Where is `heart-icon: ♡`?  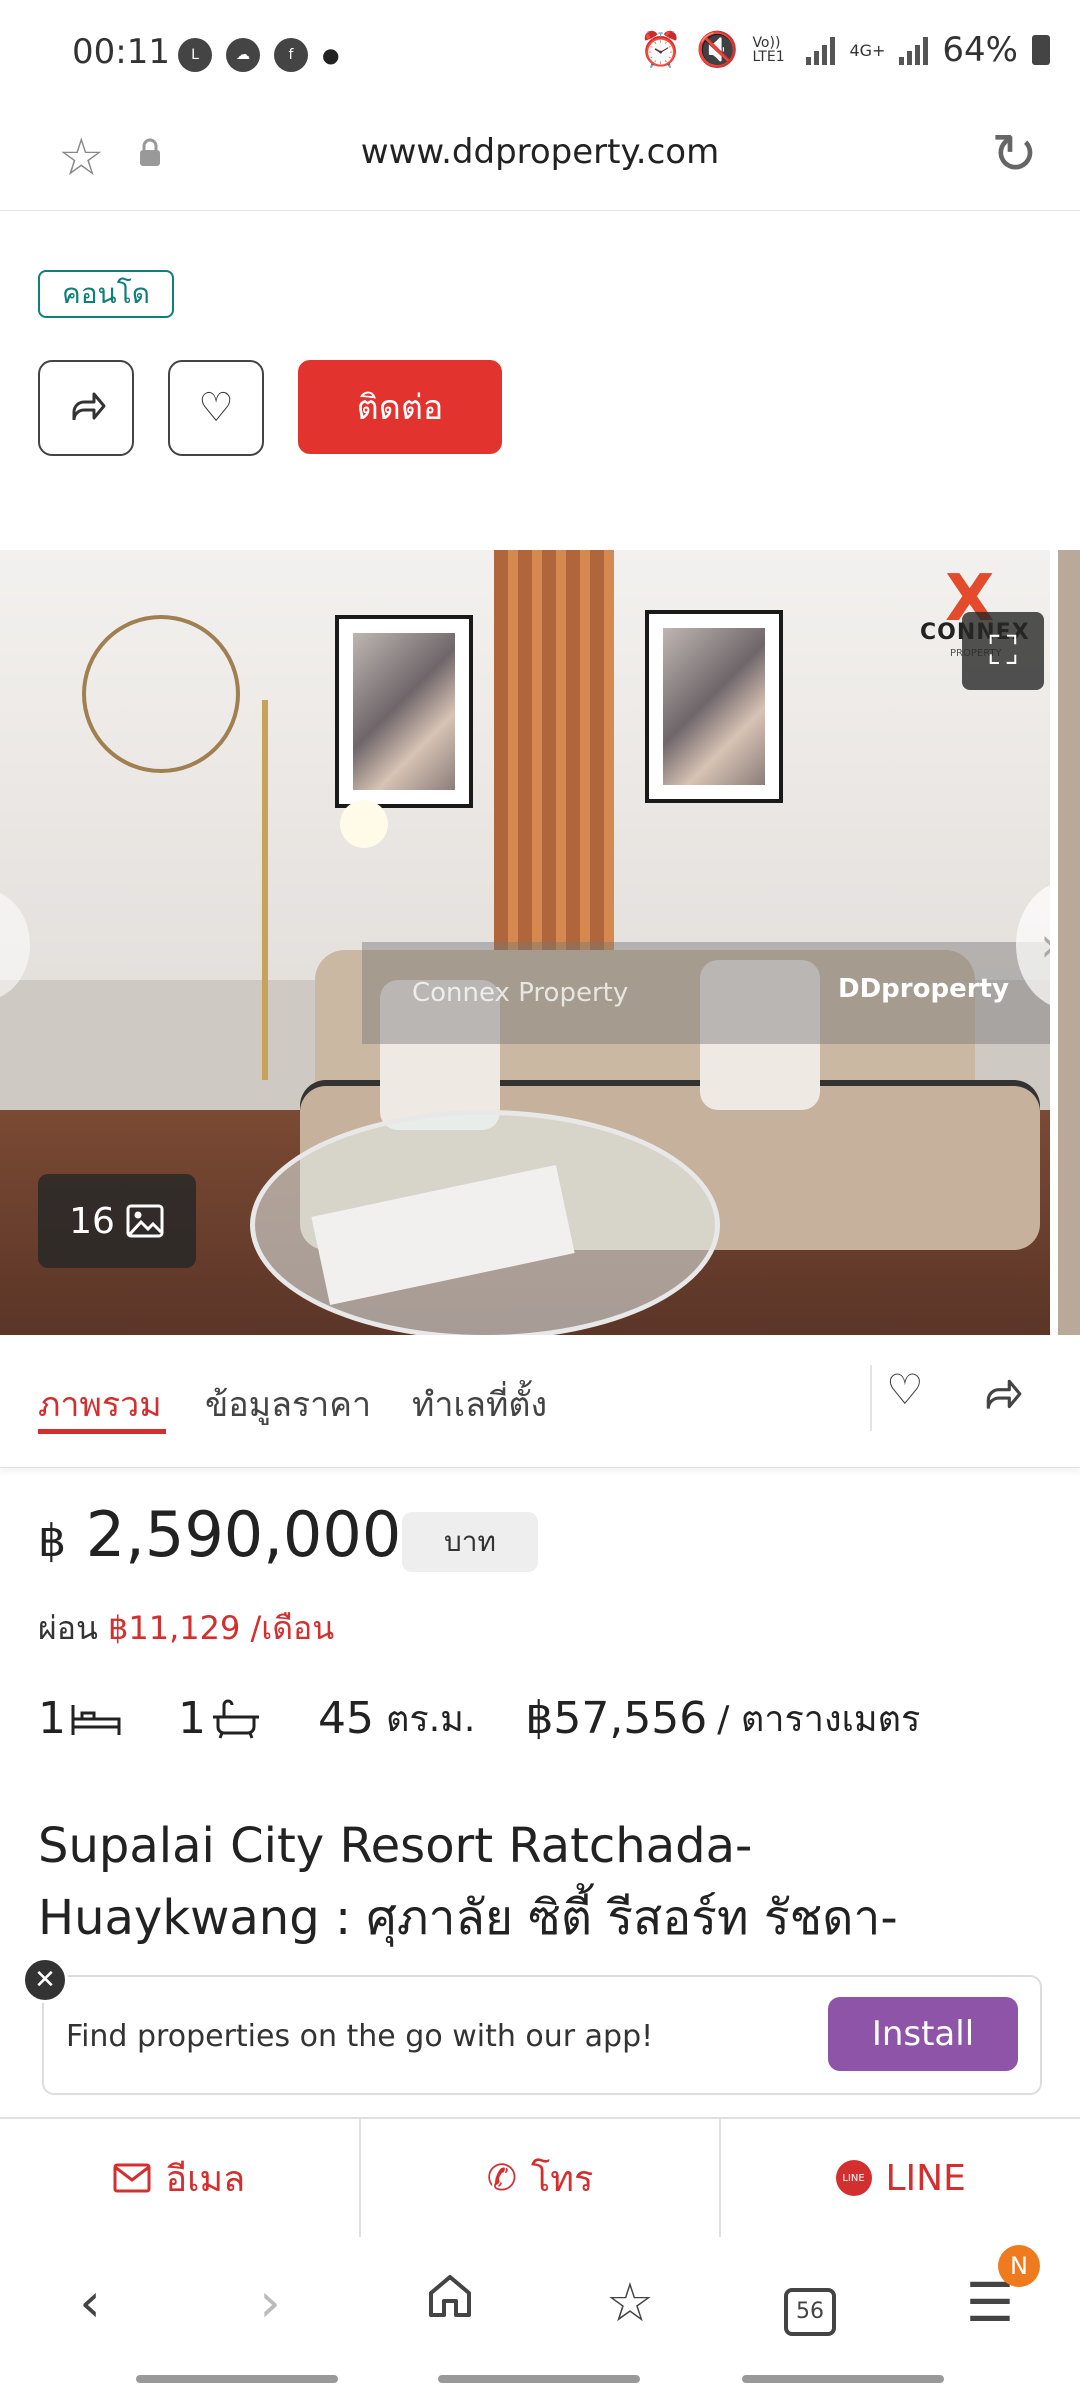
heart-icon: ♡ is located at coordinates (216, 408).